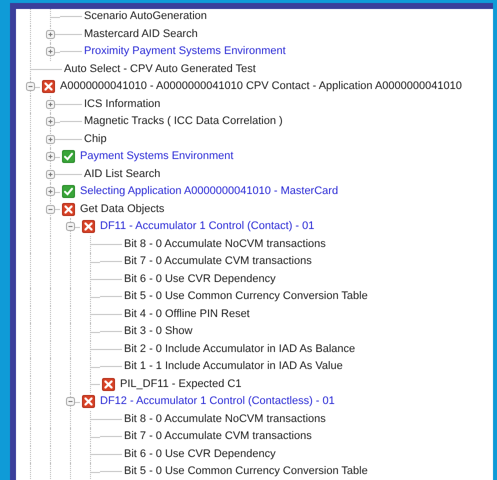 This screenshot has height=480, width=497. What do you see at coordinates (140, 34) in the screenshot?
I see `tree-item-label: Mastercard AID Search` at bounding box center [140, 34].